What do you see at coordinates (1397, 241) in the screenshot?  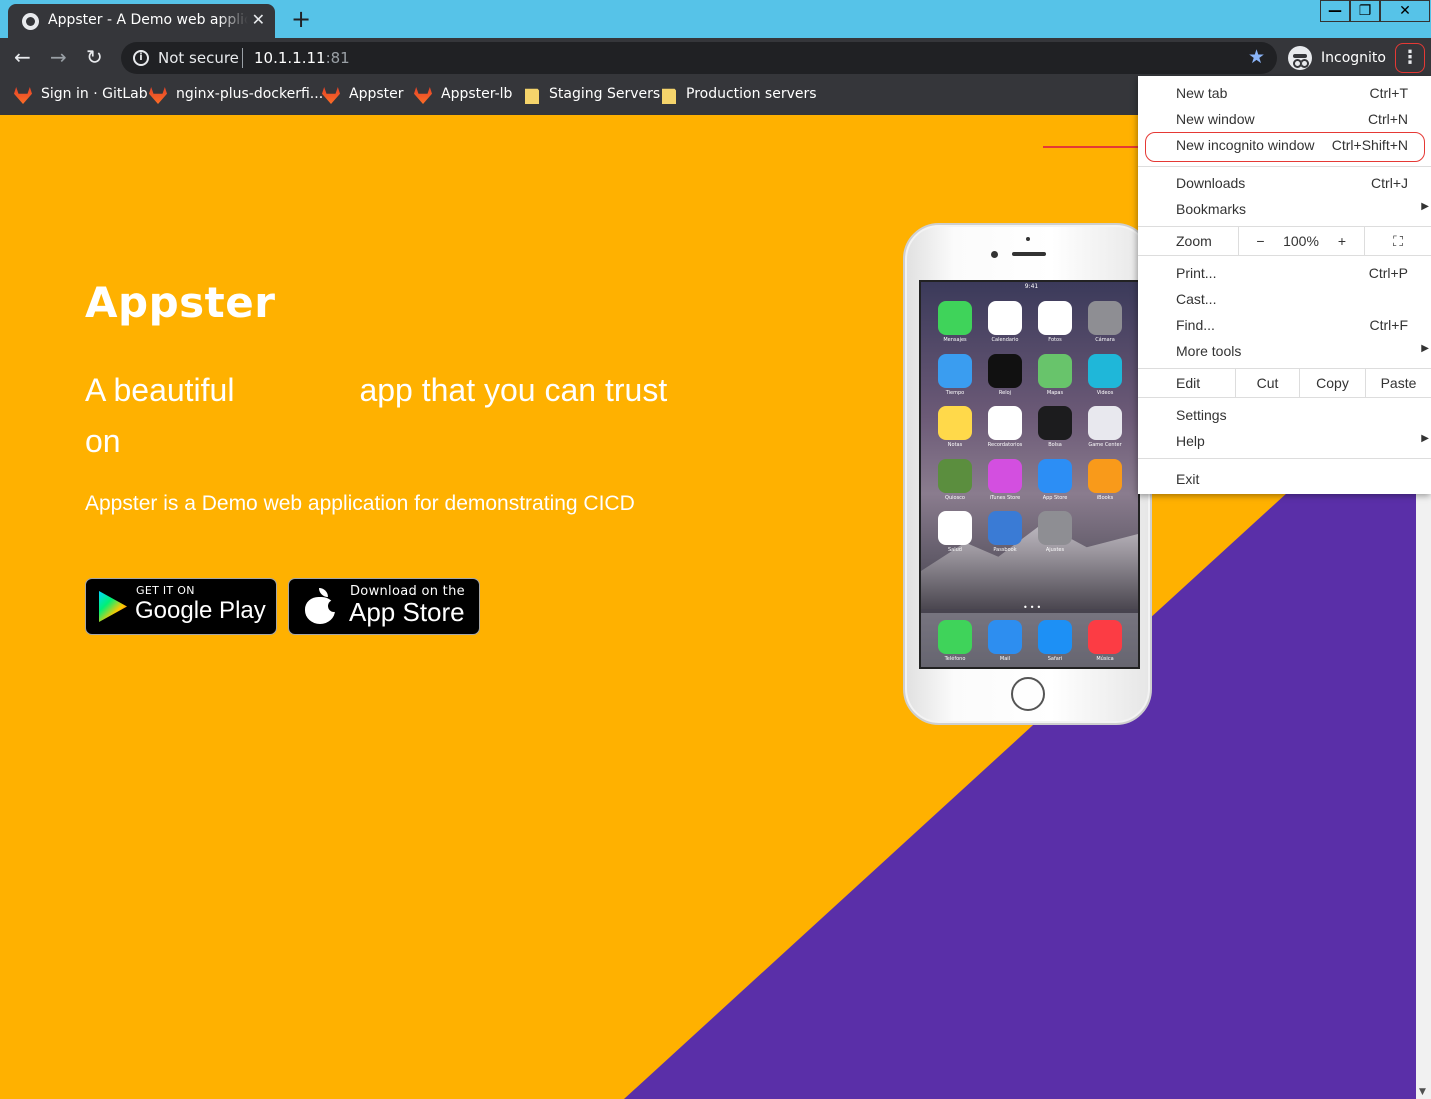 I see `fullscreen-icon: ⛶` at bounding box center [1397, 241].